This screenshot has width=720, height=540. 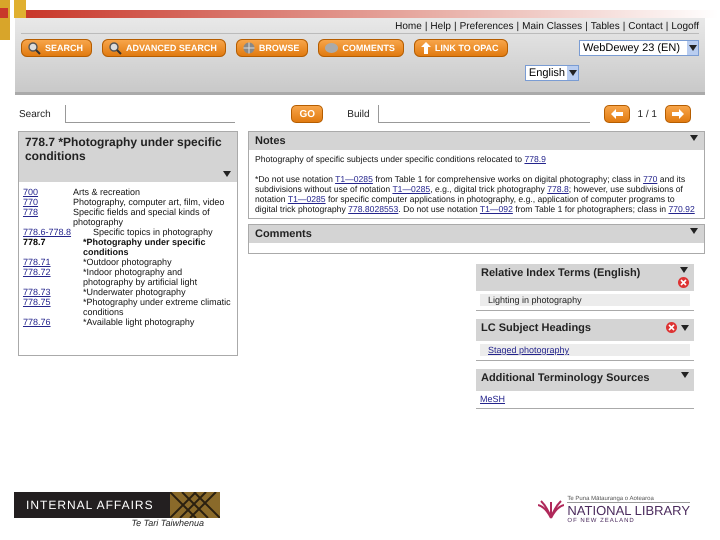 I want to click on class-number-link: 770, so click(x=48, y=202).